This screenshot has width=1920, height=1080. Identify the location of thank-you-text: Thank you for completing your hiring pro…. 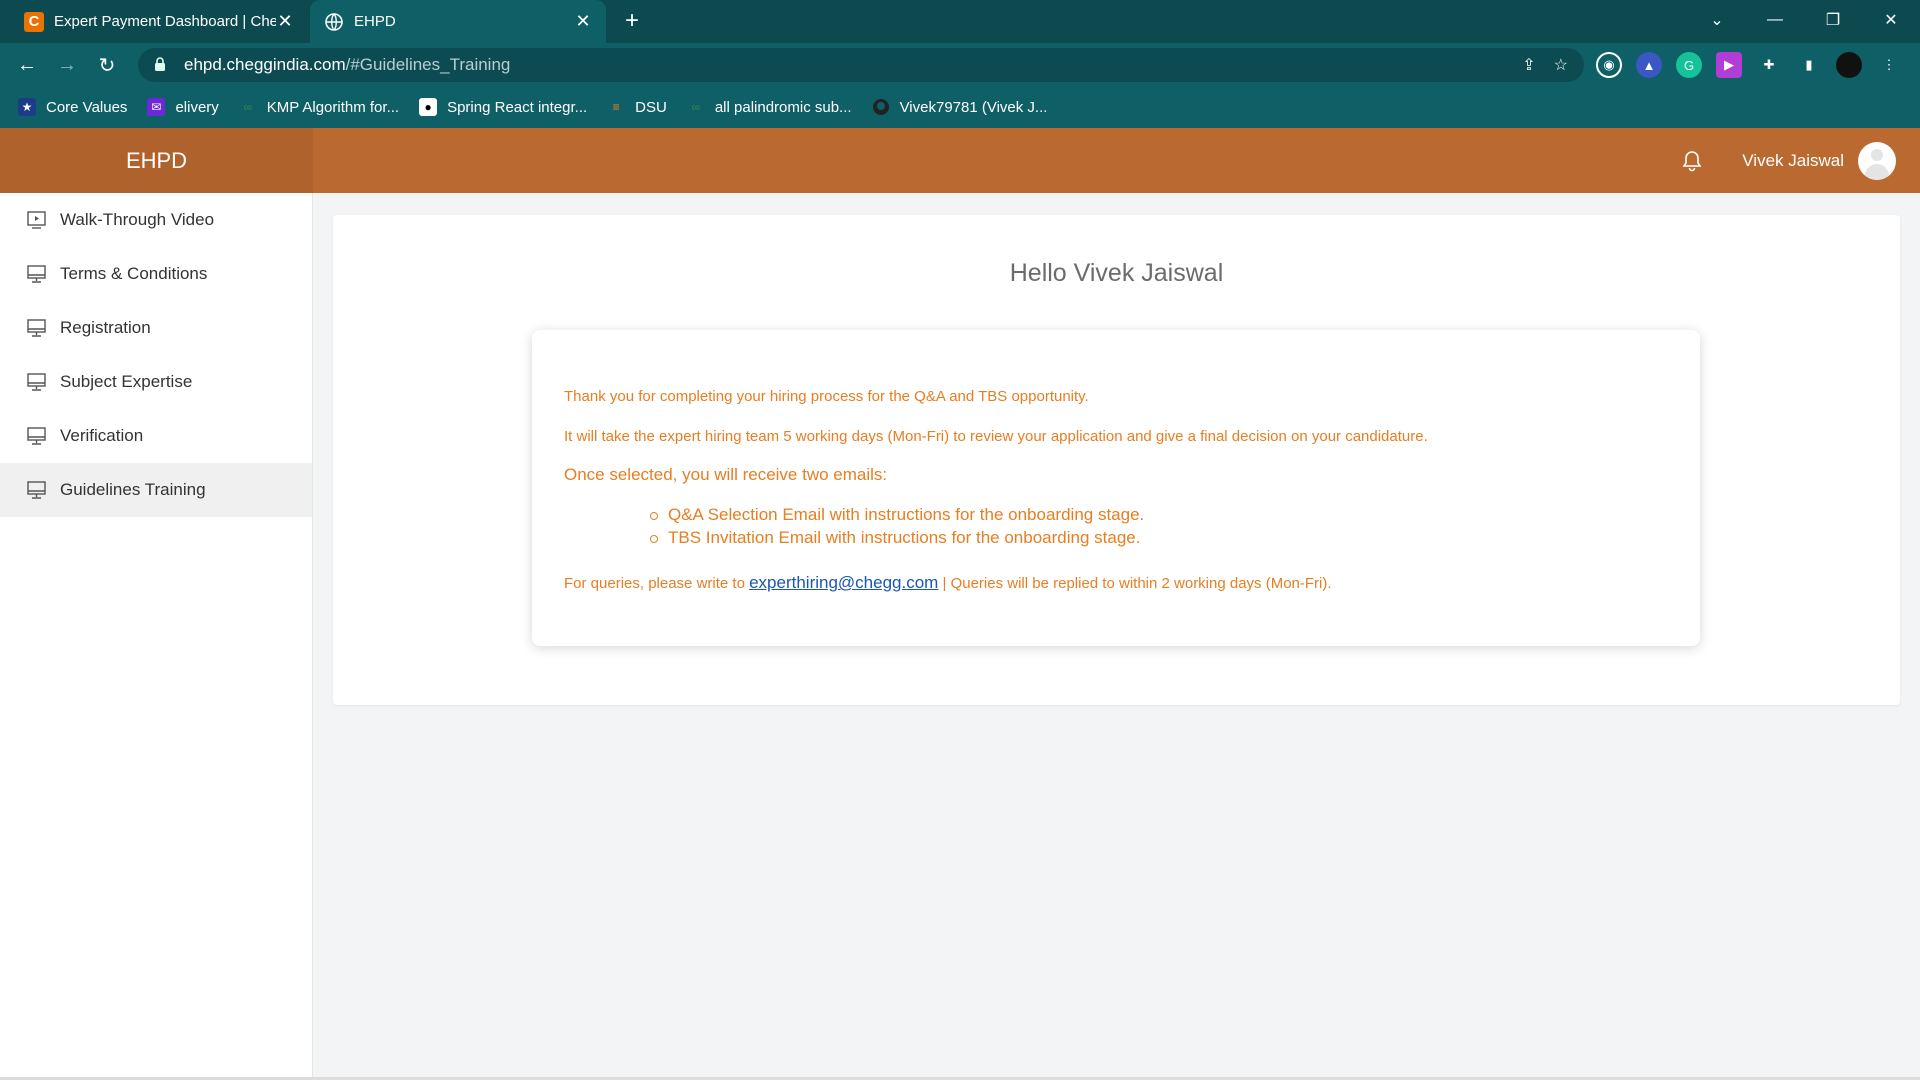
(826, 396).